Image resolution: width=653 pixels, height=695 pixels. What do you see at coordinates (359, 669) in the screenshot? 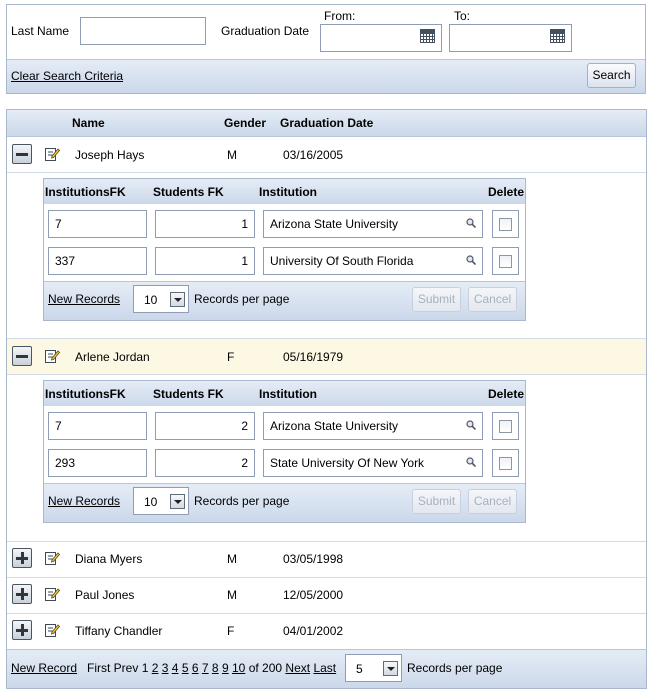
I see `page-size-value: 5` at bounding box center [359, 669].